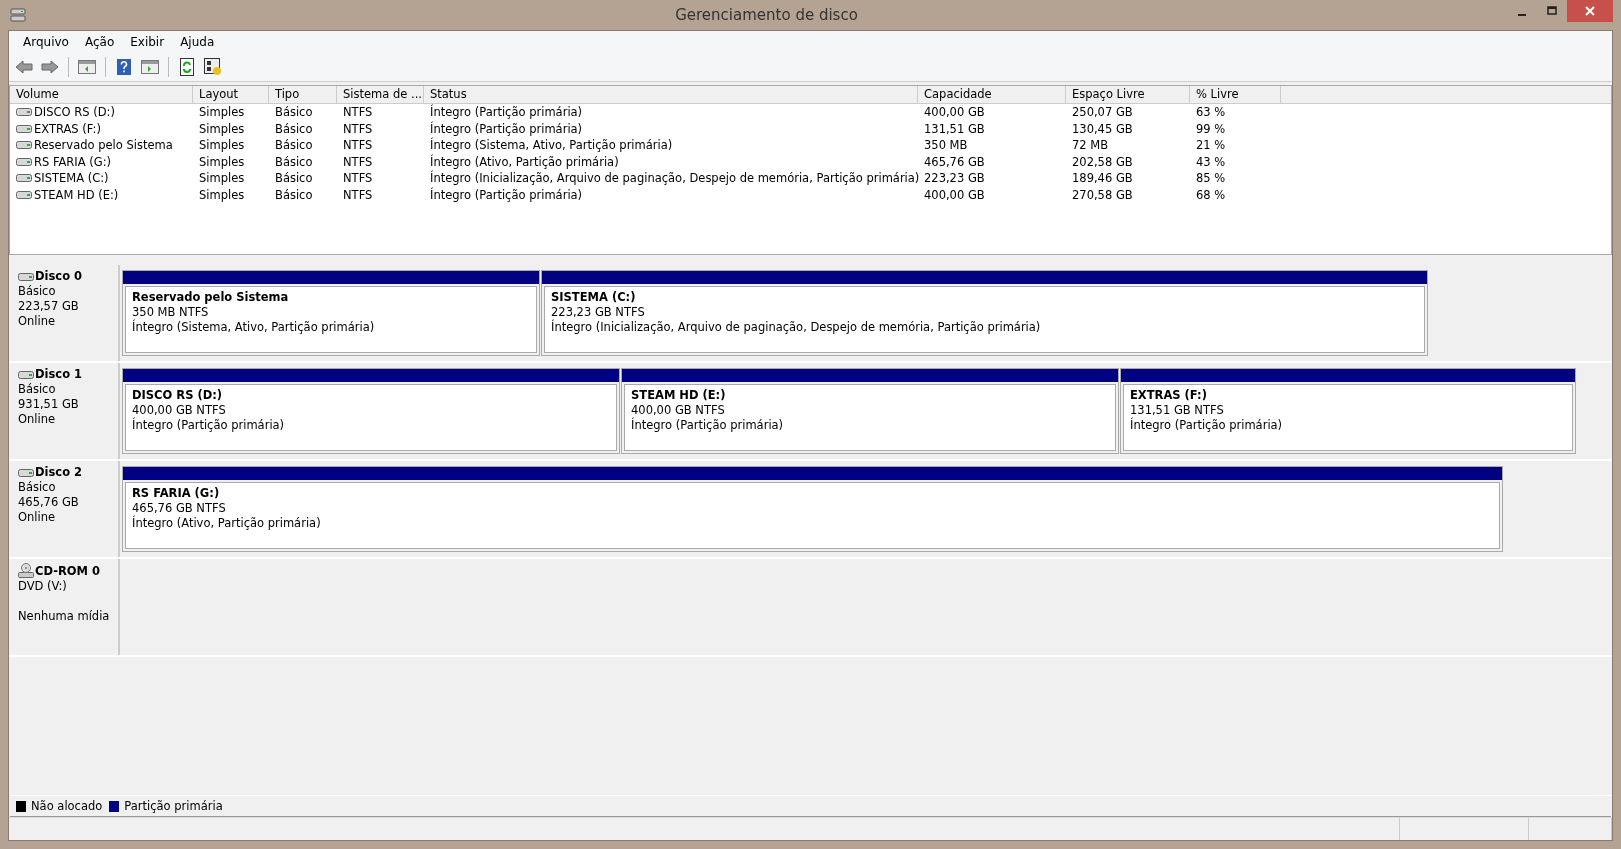 This screenshot has height=849, width=1621. Describe the element at coordinates (984, 313) in the screenshot. I see `partition-block: SISTEMA (C:) 223,23 GB NTFS Íntegro (Inicialização, Arquivo de paginação, Despejo de memória, Partição primária)` at that location.